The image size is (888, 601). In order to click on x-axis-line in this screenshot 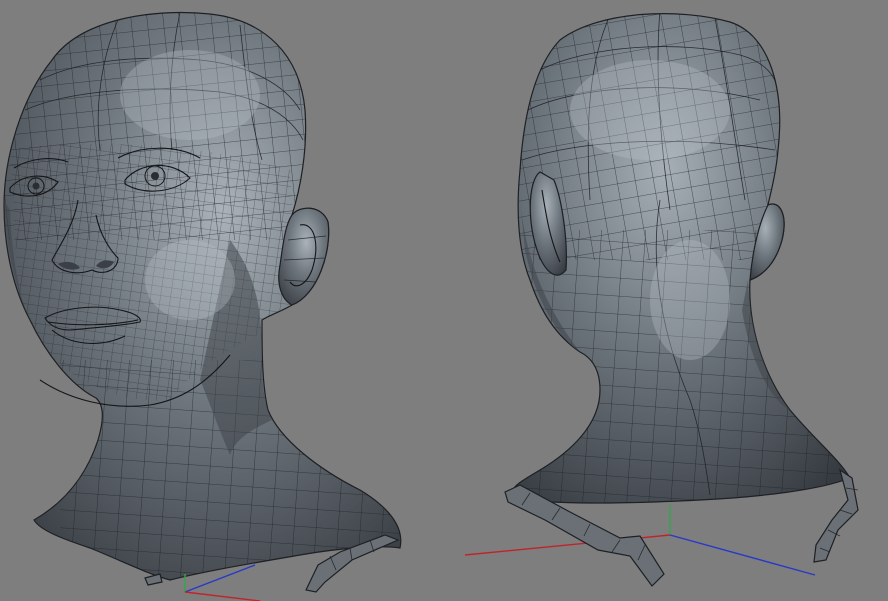, I will do `click(222, 596)`.